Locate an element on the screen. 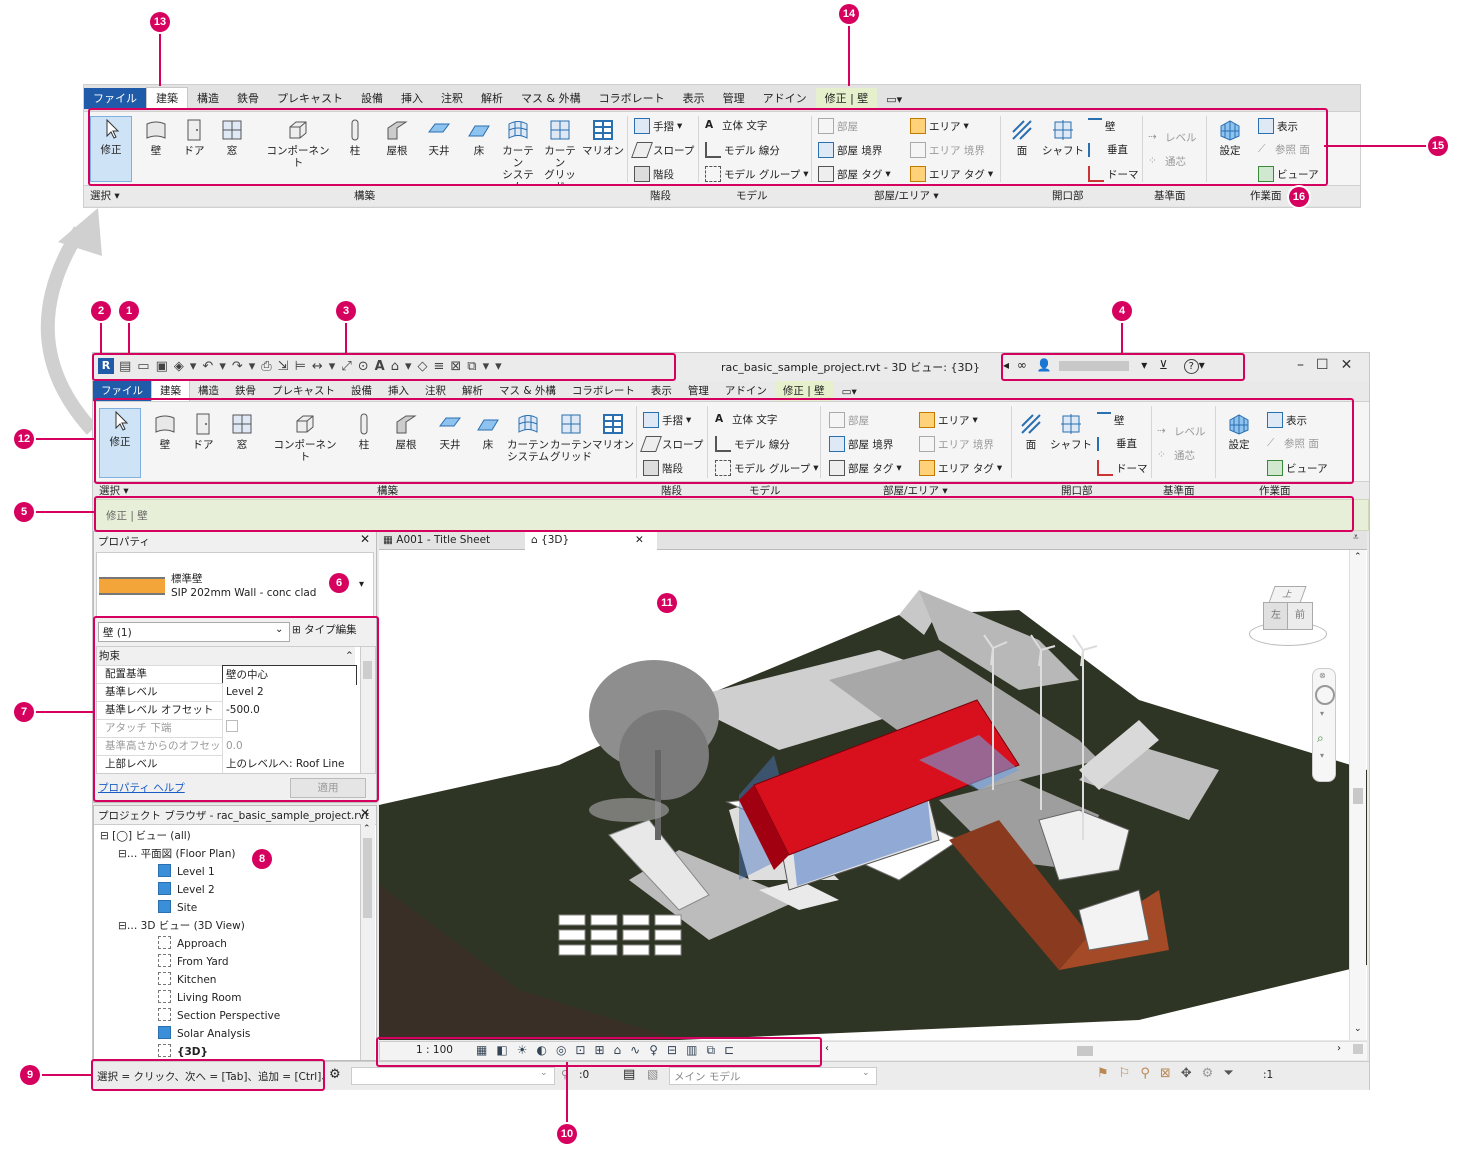 Image resolution: width=1467 pixels, height=1154 pixels. drag-elements-icon: ✥ is located at coordinates (1191, 1073).